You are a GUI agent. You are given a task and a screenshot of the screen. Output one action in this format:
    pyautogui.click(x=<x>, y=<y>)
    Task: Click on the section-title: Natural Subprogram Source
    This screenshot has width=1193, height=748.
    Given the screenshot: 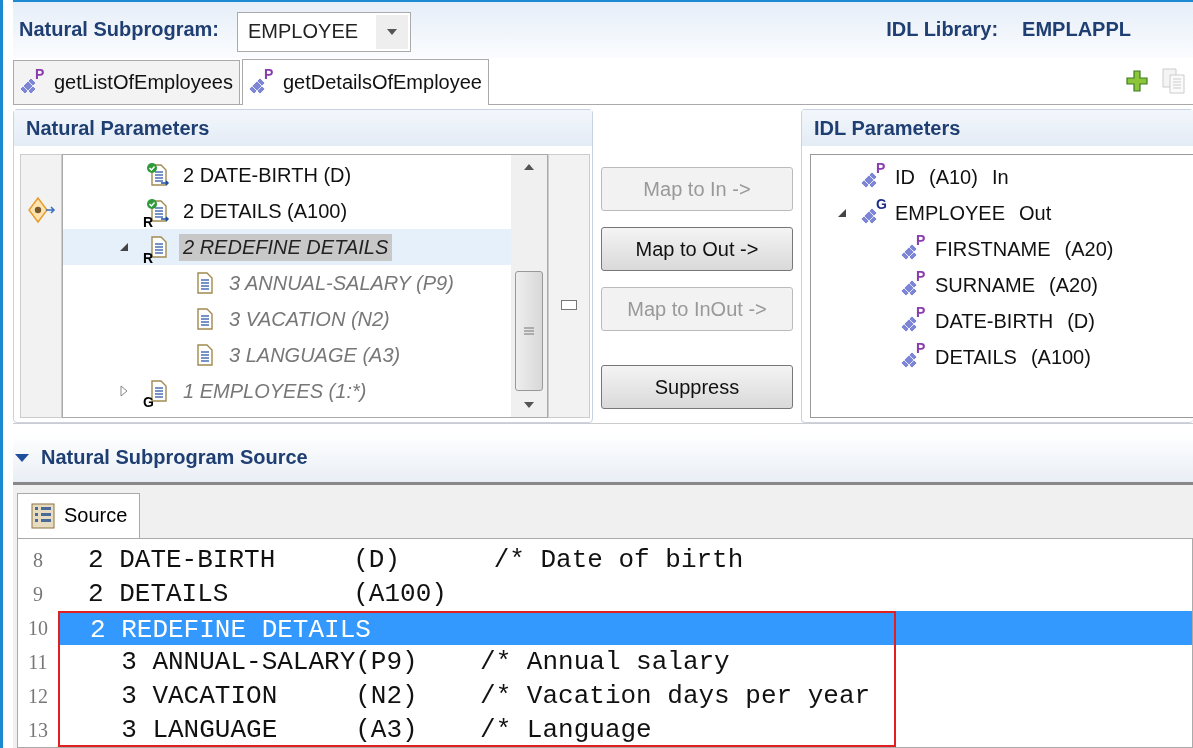 What is the action you would take?
    pyautogui.click(x=174, y=458)
    